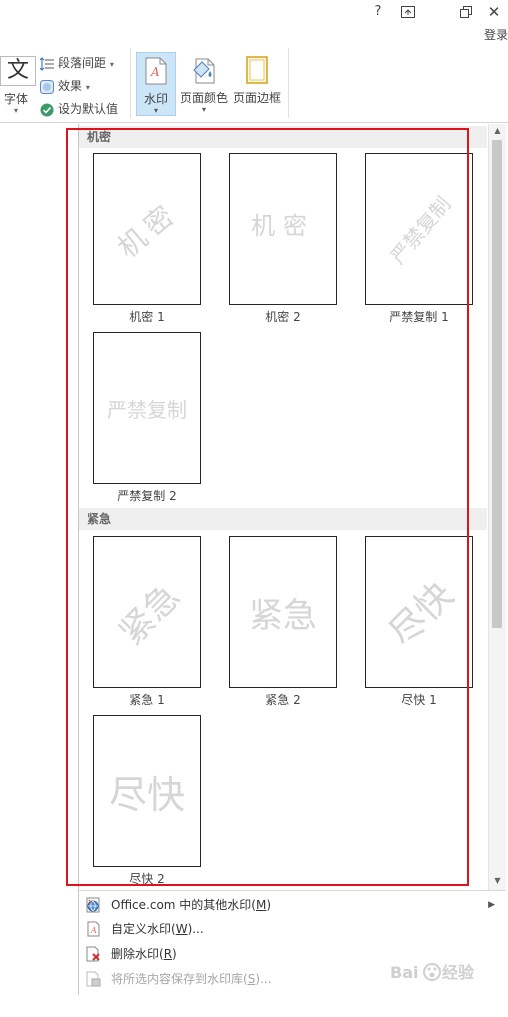 Image resolution: width=508 pixels, height=1017 pixels. I want to click on restore-icon, so click(466, 12).